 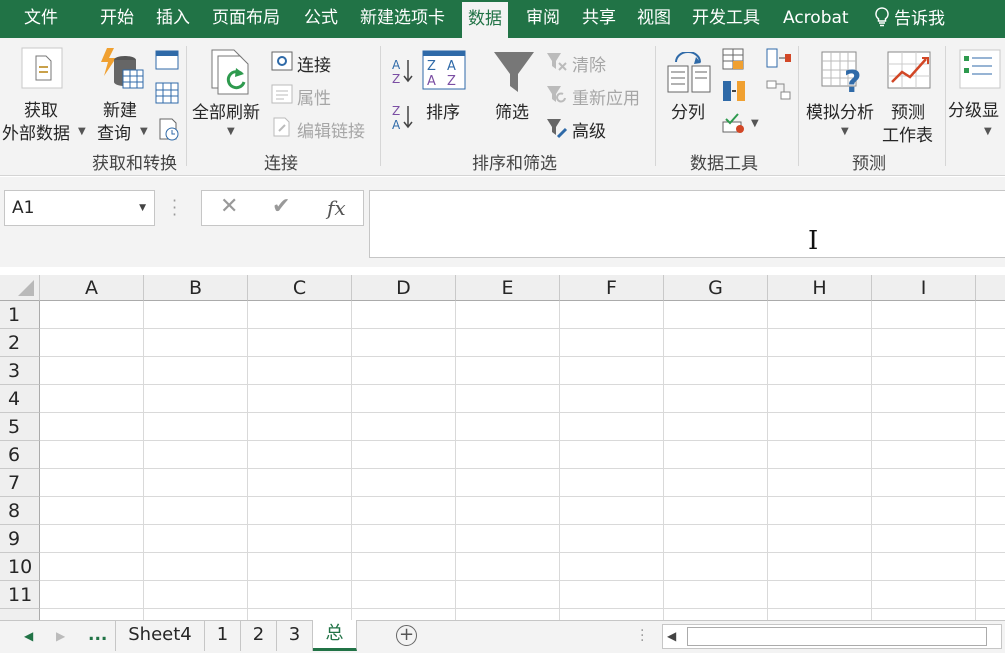 What do you see at coordinates (331, 129) in the screenshot?
I see `edit-links-button: 编辑链接` at bounding box center [331, 129].